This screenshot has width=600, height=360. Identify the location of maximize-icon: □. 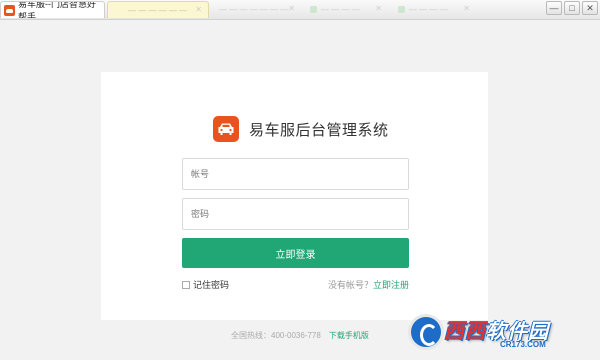
(572, 7).